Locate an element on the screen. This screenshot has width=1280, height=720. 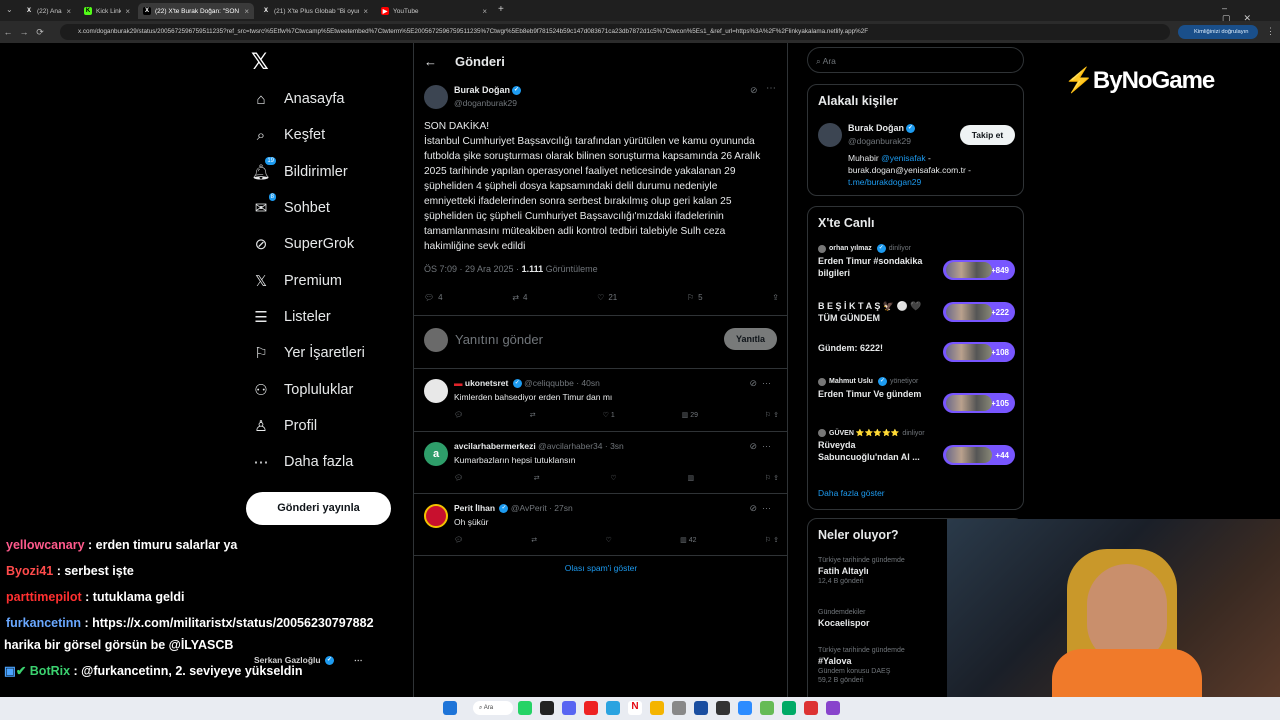
nav-notifications: 🔔︎ 19 Bildirimler is located at coordinates (299, 172).